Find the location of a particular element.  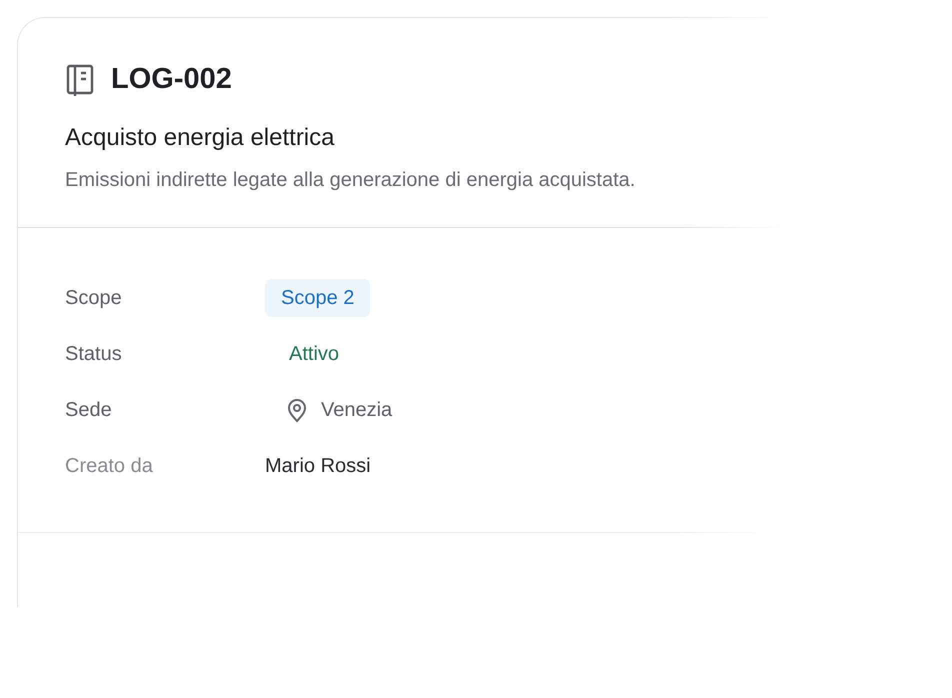

status-text: Attivo is located at coordinates (314, 354).